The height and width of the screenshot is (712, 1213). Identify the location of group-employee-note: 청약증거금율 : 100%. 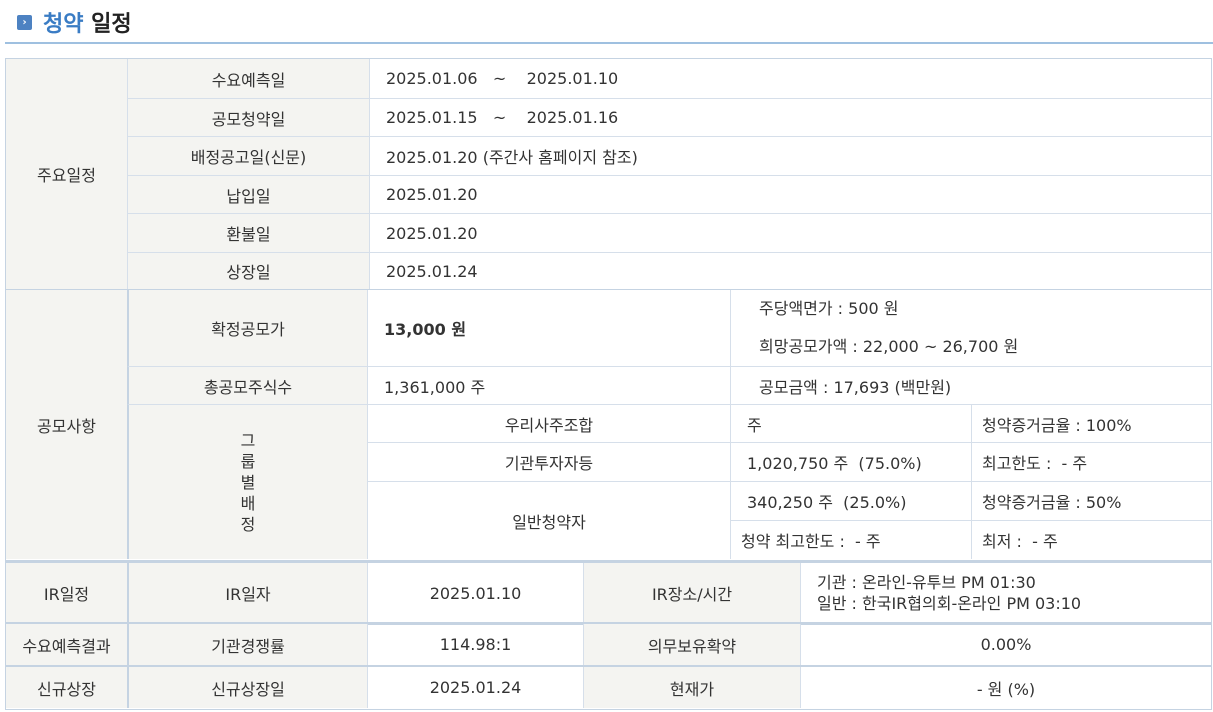
(1091, 423).